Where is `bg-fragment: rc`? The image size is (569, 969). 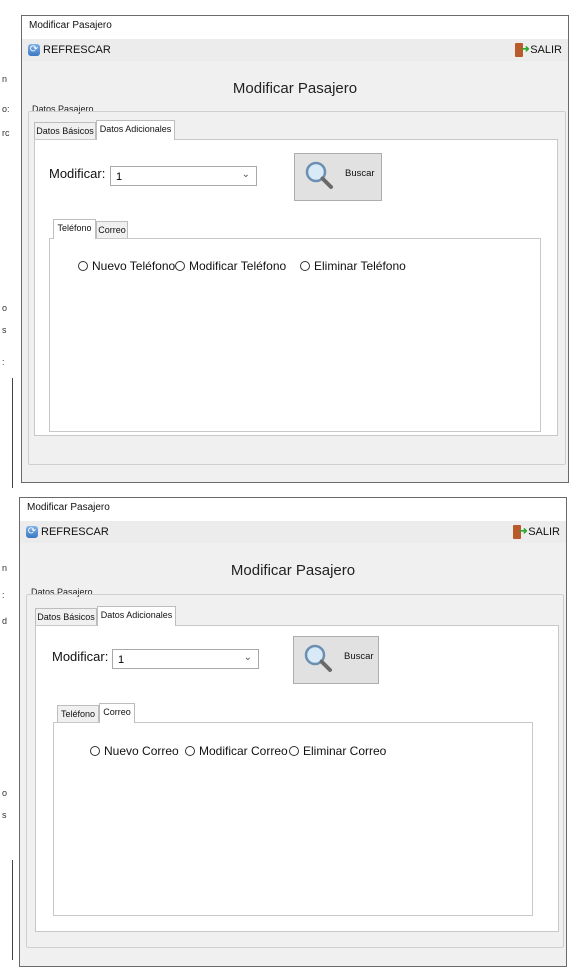
bg-fragment: rc is located at coordinates (6, 133).